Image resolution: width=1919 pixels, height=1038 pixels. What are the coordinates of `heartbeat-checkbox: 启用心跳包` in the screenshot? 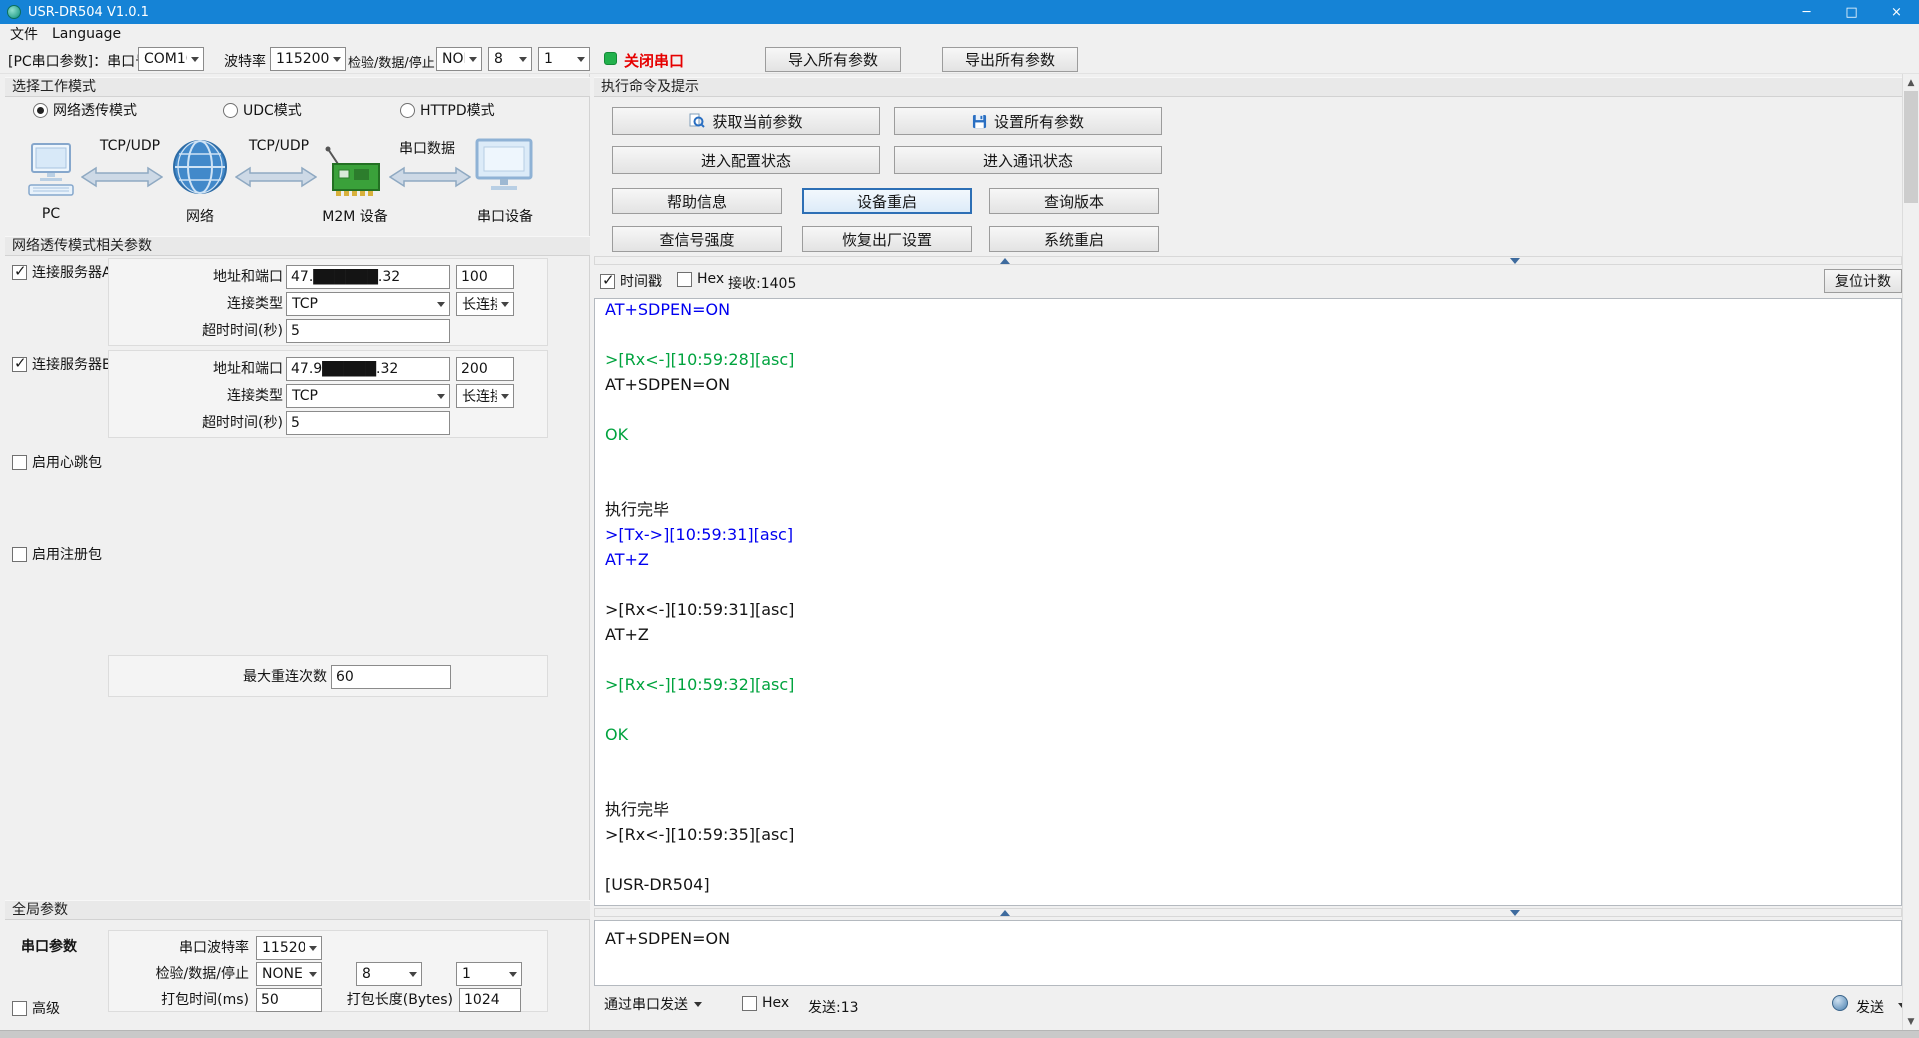 It's located at (57, 462).